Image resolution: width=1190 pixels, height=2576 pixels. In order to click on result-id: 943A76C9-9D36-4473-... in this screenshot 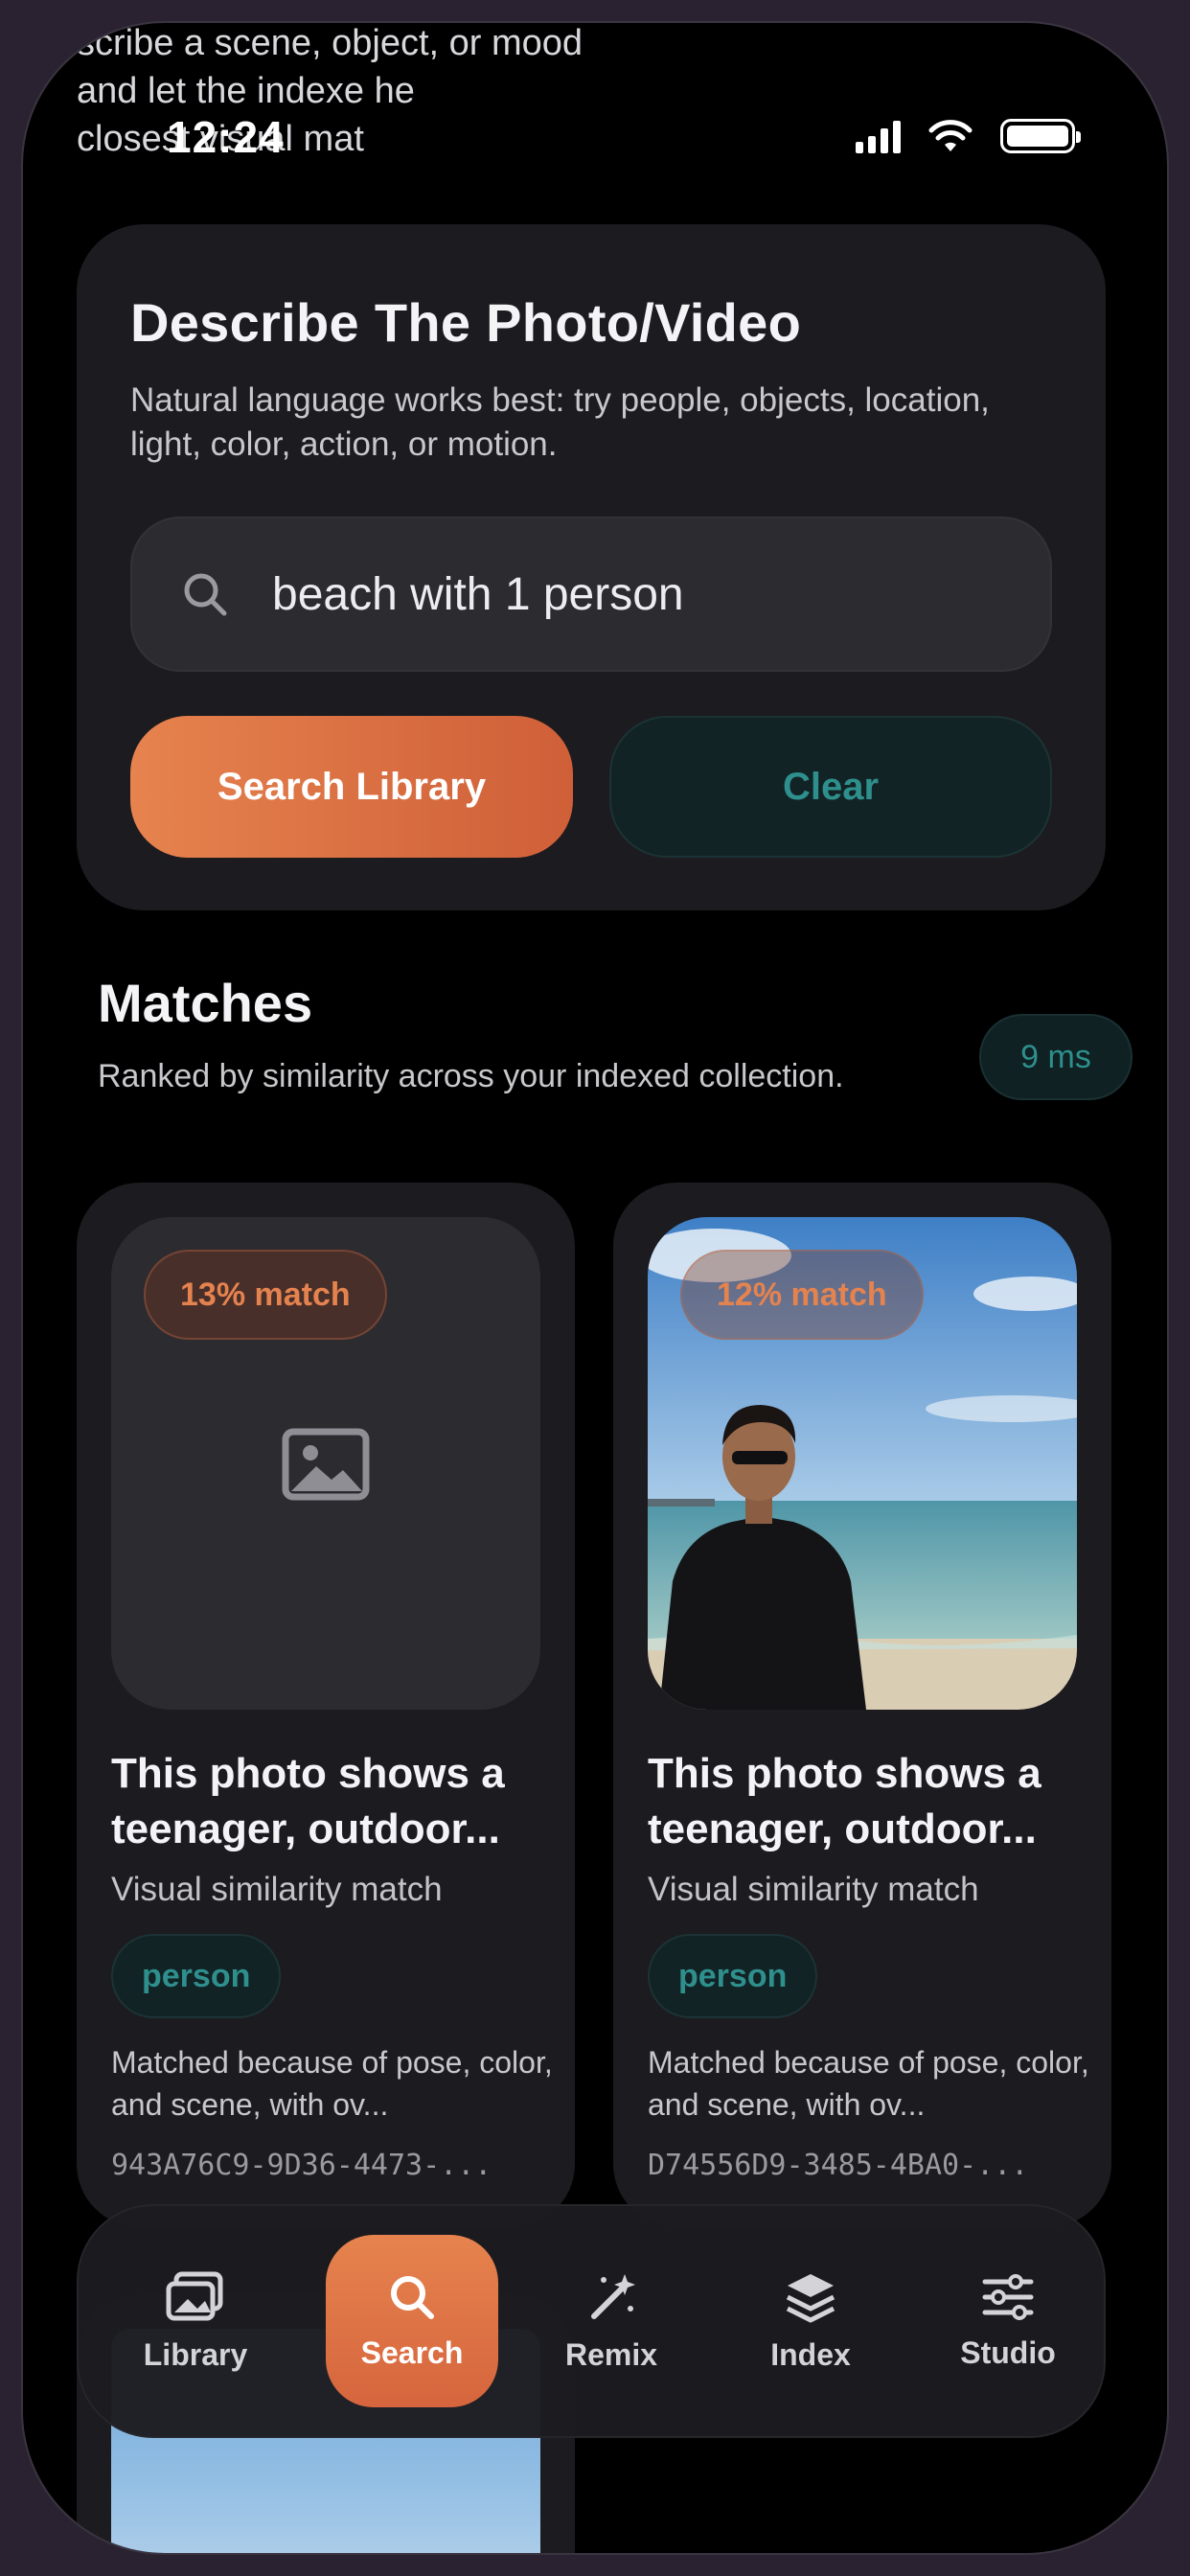, I will do `click(302, 2165)`.